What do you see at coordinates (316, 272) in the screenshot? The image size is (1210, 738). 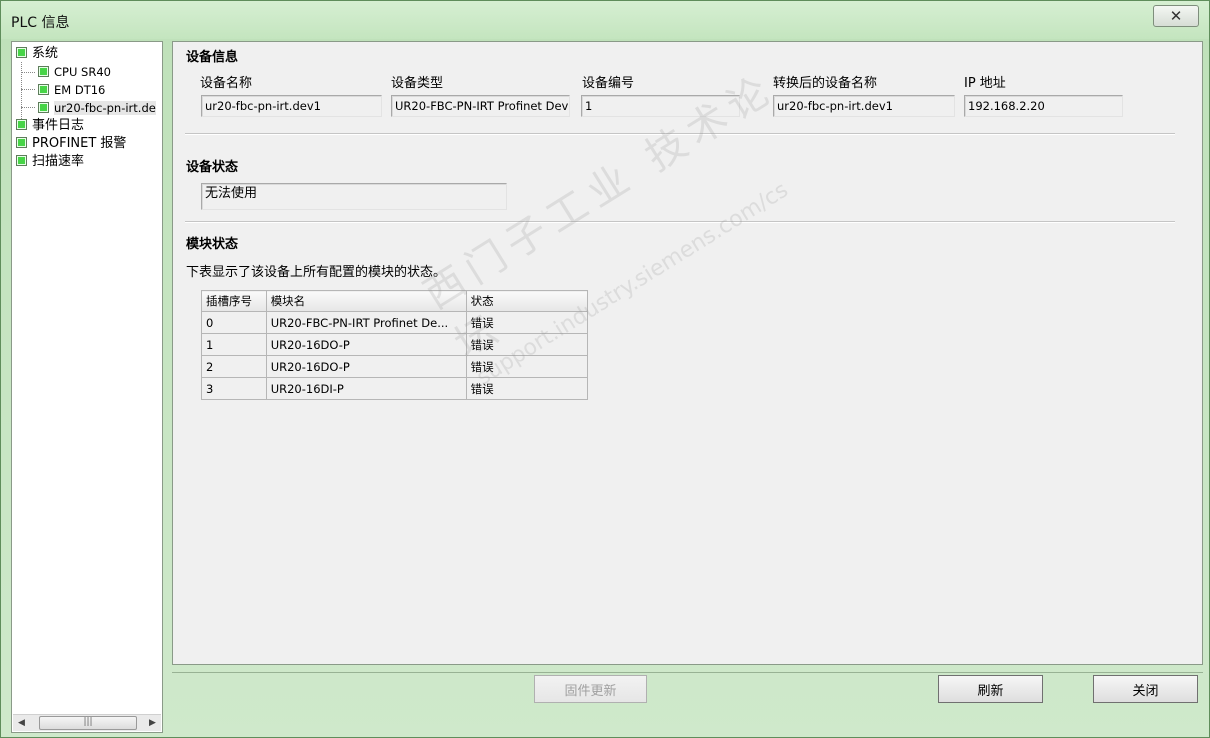 I see `module-status-description: 下表显示了该设备上所有配置的模块的状态。` at bounding box center [316, 272].